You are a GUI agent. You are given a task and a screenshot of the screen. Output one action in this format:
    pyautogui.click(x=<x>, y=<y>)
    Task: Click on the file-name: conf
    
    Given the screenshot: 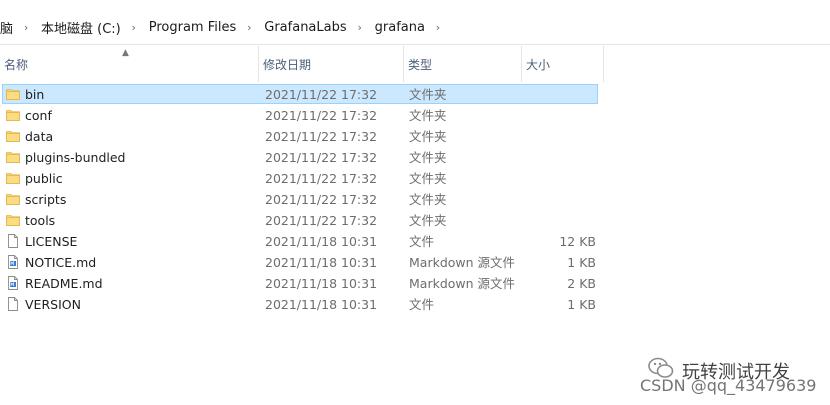 What is the action you would take?
    pyautogui.click(x=38, y=115)
    